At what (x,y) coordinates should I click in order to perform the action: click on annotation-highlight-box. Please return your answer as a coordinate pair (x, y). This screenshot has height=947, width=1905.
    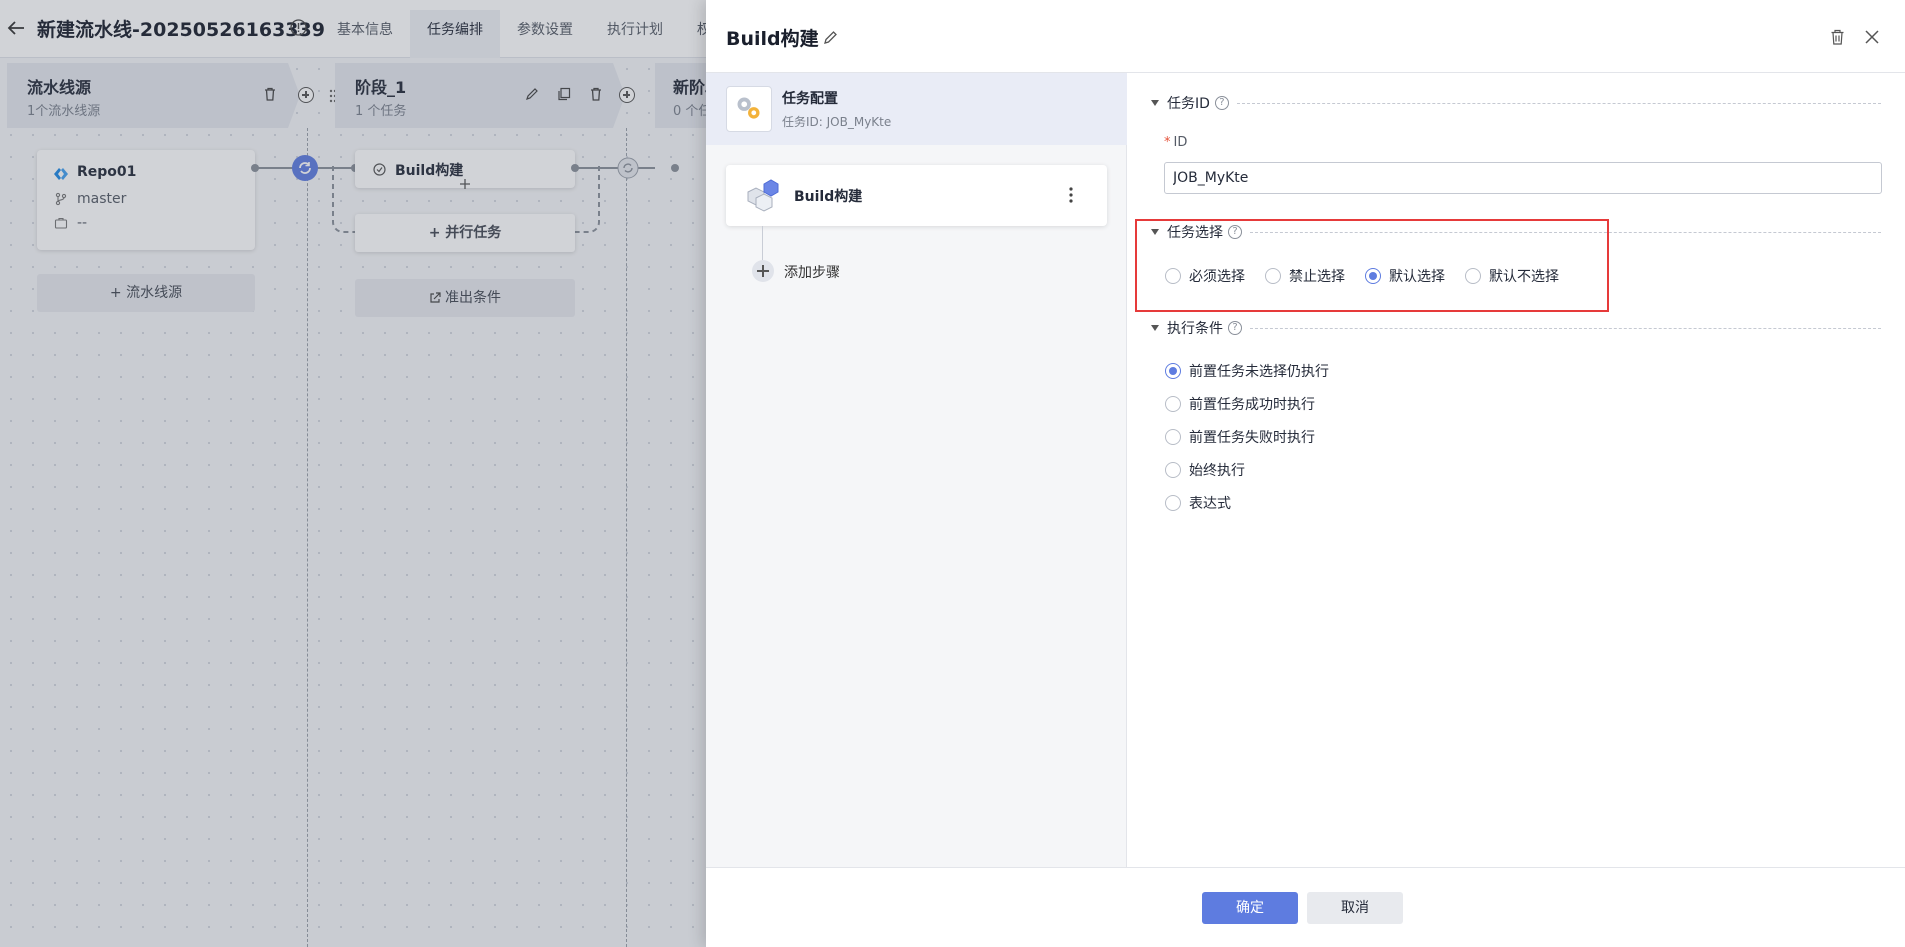
    Looking at the image, I should click on (1372, 265).